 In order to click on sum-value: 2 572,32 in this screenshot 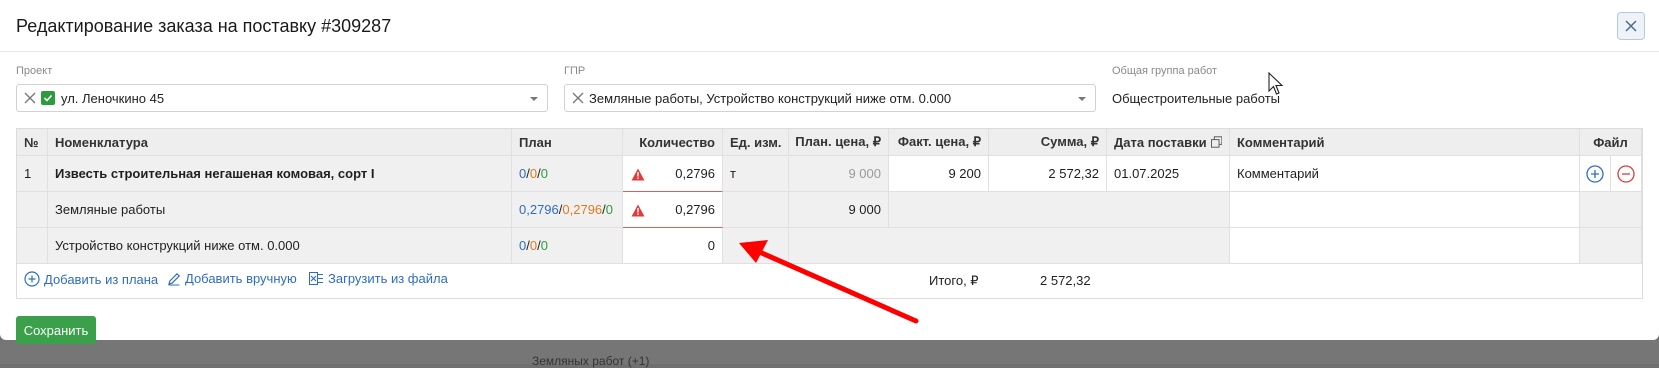, I will do `click(1048, 174)`.